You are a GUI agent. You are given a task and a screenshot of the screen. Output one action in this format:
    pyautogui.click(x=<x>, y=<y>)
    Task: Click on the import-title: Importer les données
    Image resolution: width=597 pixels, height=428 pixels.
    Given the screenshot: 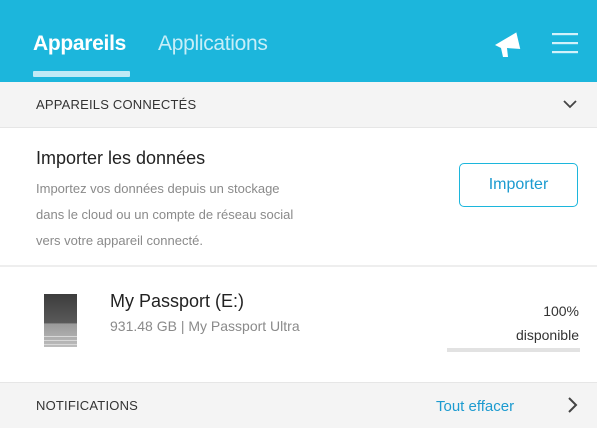 What is the action you would take?
    pyautogui.click(x=121, y=158)
    